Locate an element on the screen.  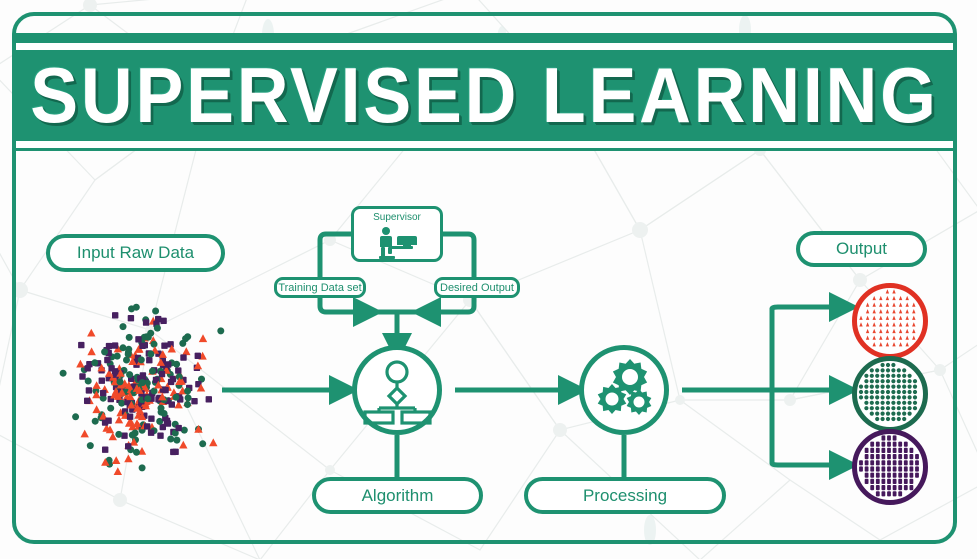
dot-grid-icon is located at coordinates (888, 392).